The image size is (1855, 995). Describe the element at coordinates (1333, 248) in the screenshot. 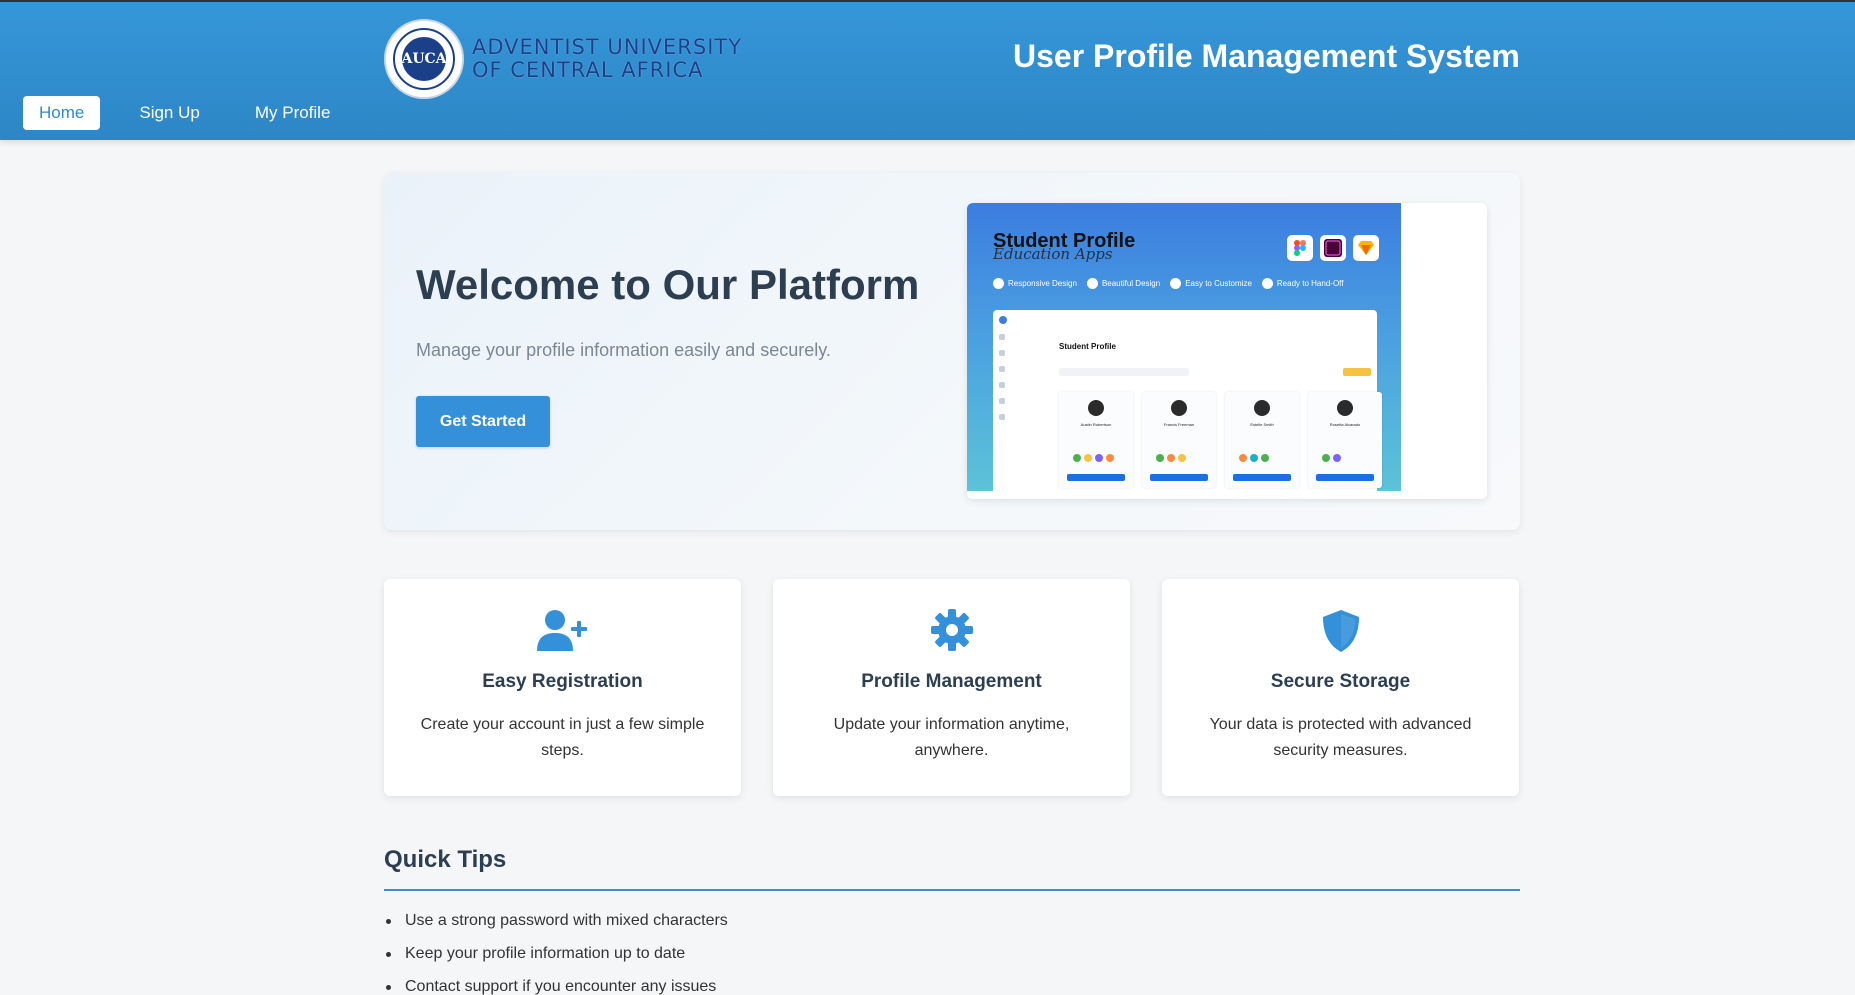

I see `adobe-xd-icon` at that location.